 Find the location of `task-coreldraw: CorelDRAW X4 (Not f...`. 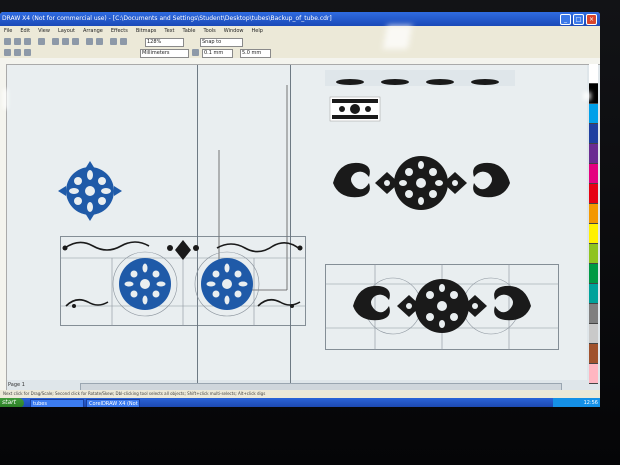

task-coreldraw: CorelDRAW X4 (Not f... is located at coordinates (113, 403).